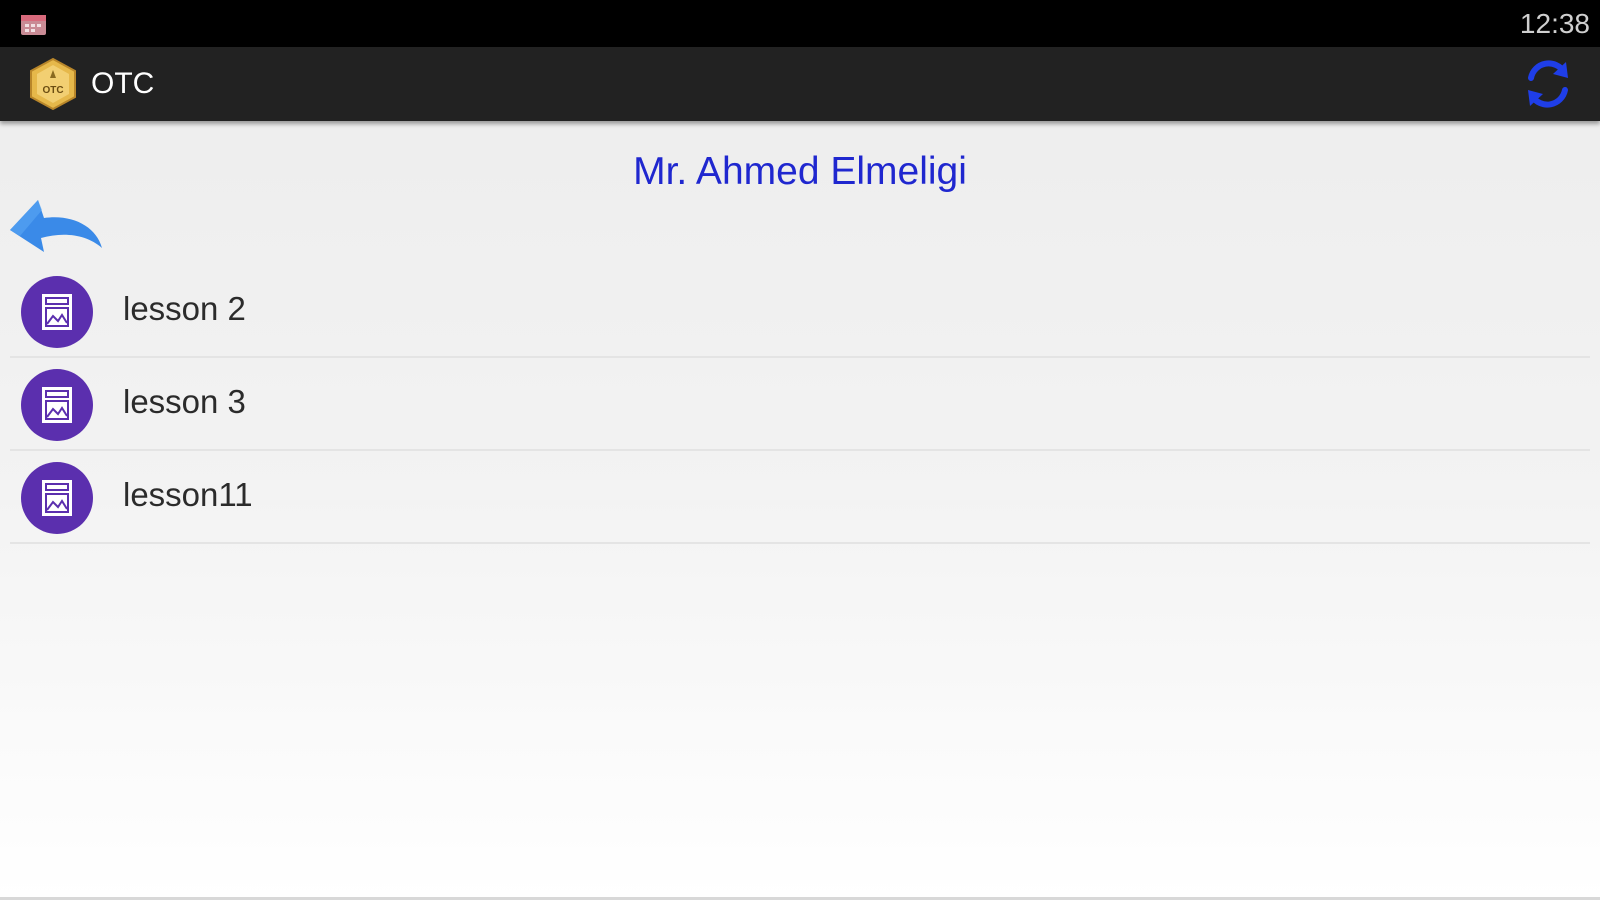  What do you see at coordinates (1554, 23) in the screenshot?
I see `status-time: 12:38` at bounding box center [1554, 23].